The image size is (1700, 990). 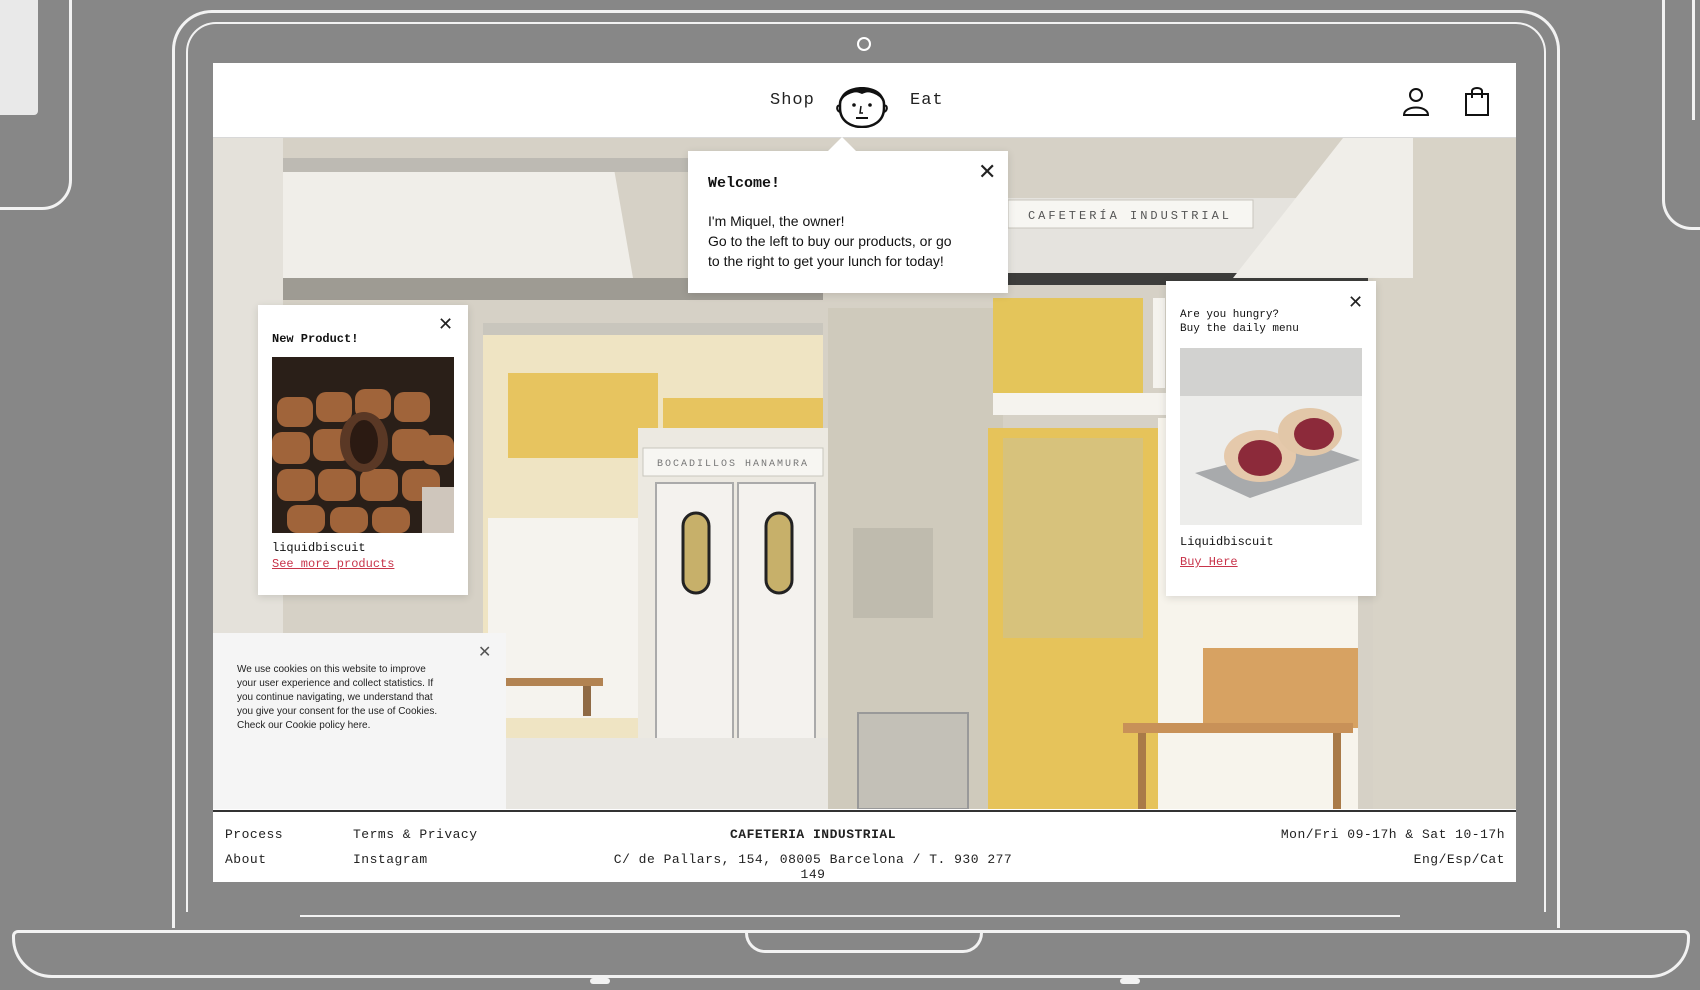 What do you see at coordinates (862, 103) in the screenshot?
I see `mascot-logo-icon` at bounding box center [862, 103].